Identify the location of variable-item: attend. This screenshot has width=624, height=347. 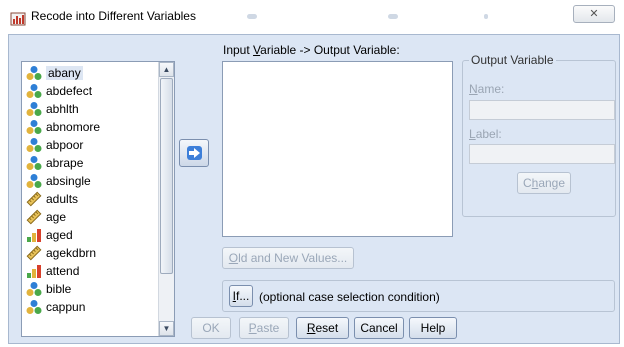
(90, 271).